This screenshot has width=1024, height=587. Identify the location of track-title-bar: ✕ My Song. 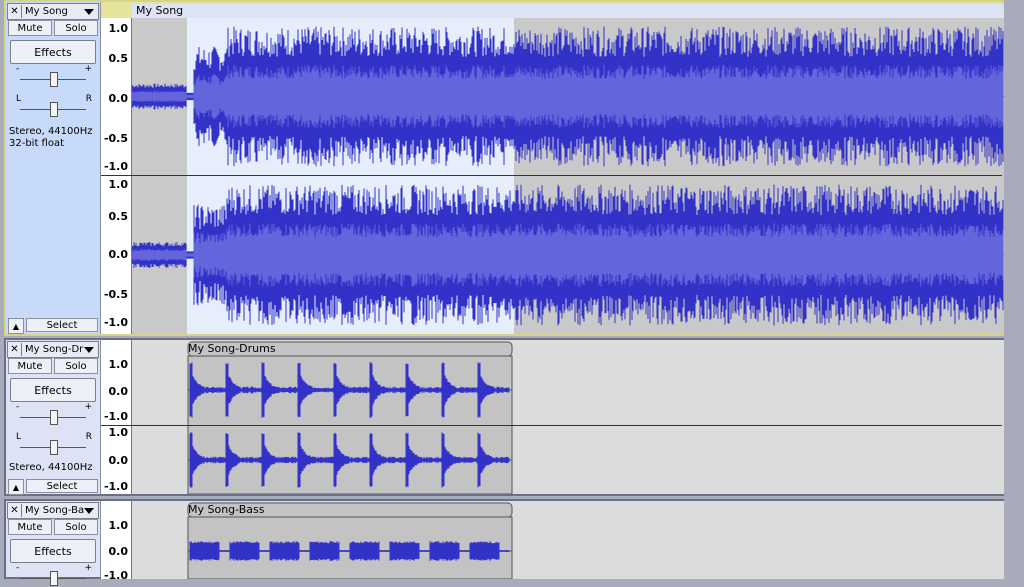
(53, 11).